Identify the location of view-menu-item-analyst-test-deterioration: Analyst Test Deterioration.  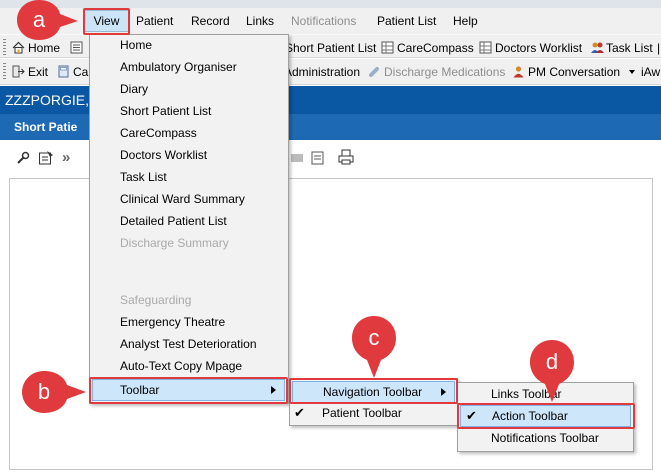
(188, 345).